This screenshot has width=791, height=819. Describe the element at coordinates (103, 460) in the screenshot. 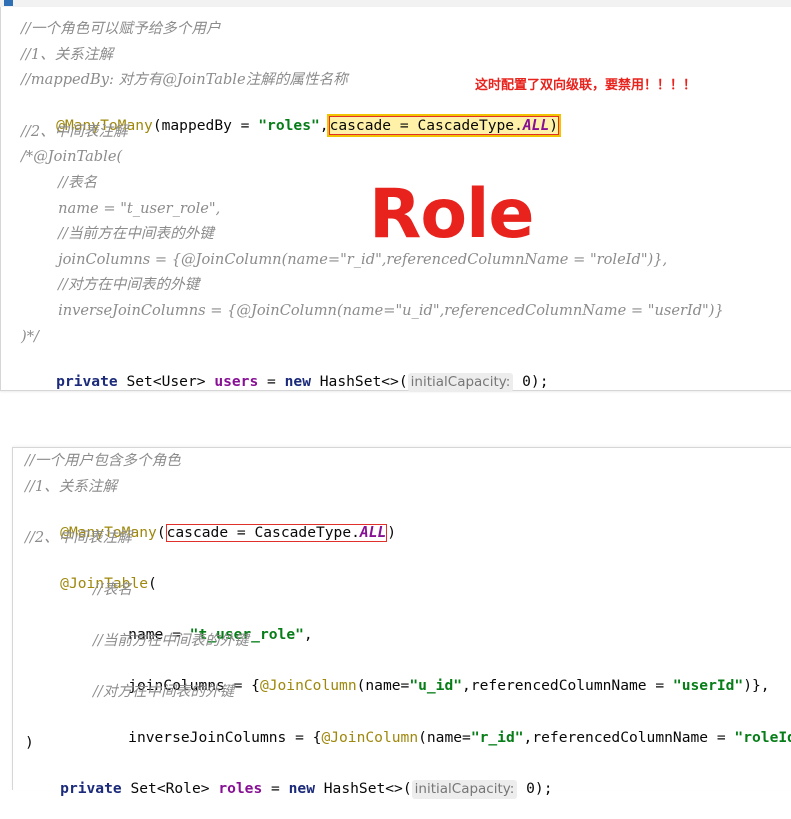

I see `code-comment-line: //一个用户包含多个角色` at that location.